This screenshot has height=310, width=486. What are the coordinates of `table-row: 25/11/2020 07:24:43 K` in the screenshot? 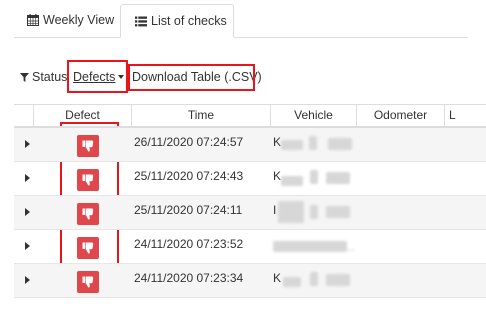 It's located at (250, 179).